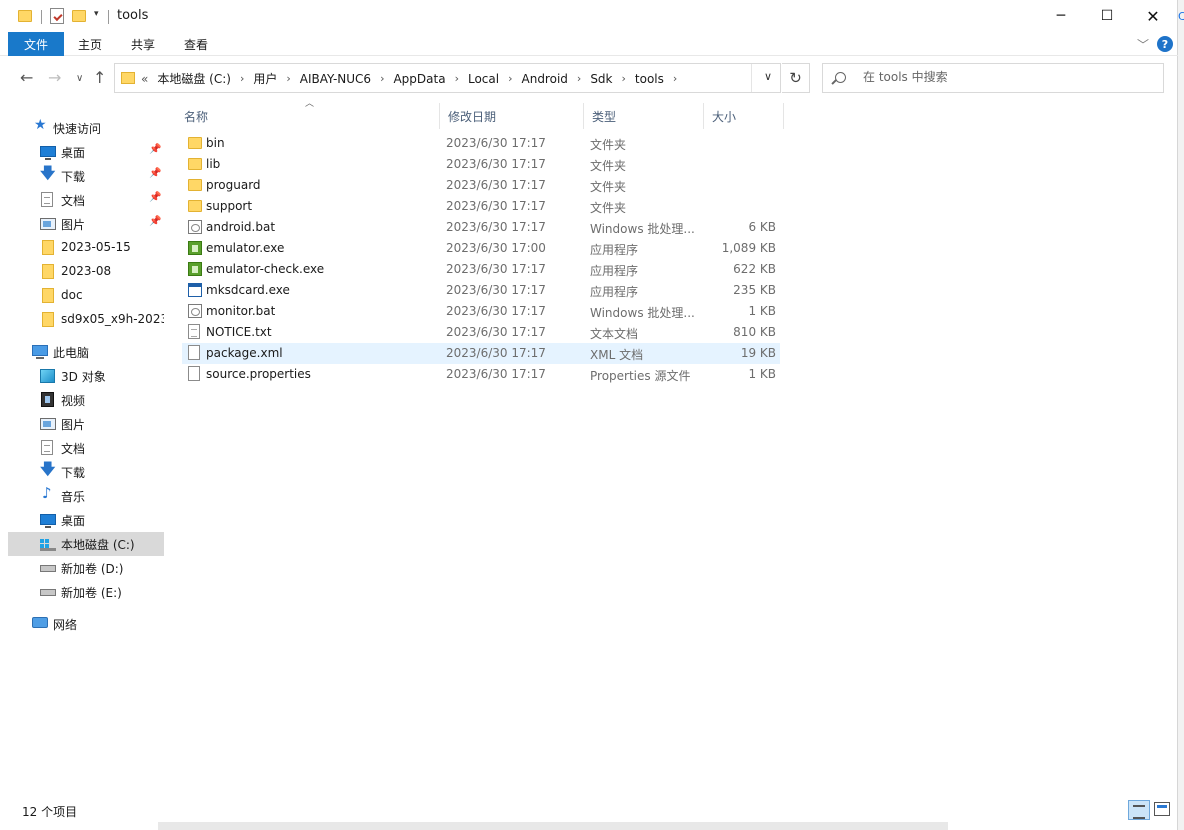  What do you see at coordinates (195, 269) in the screenshot?
I see `app-exe-icon` at bounding box center [195, 269].